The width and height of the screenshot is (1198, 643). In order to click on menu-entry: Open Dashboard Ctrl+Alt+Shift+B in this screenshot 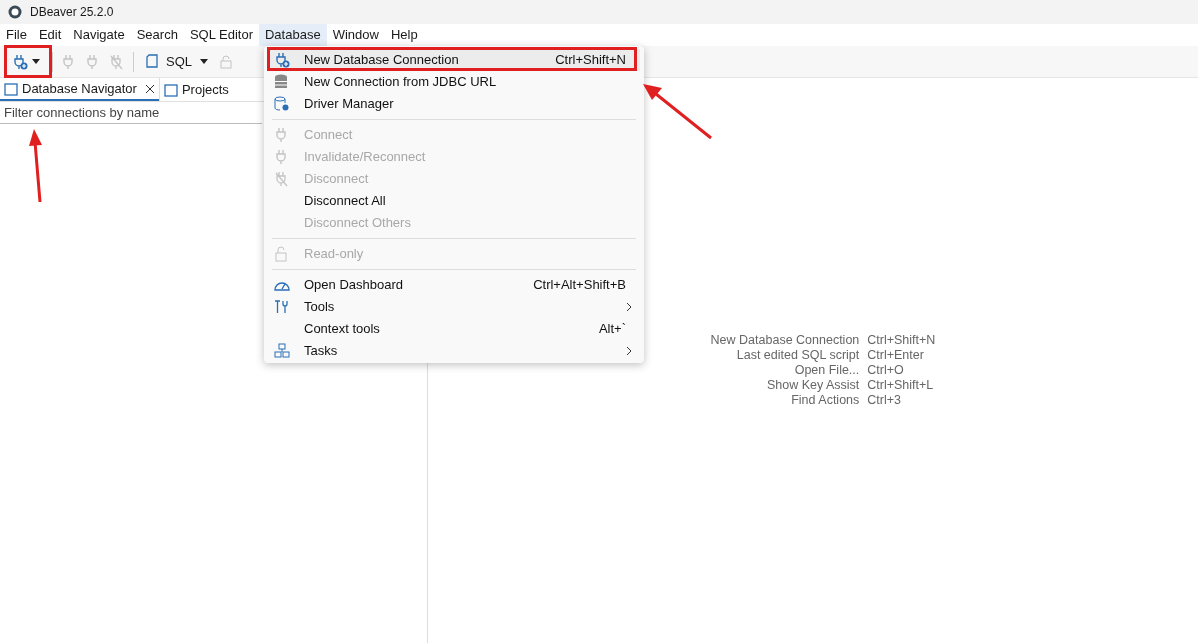, I will do `click(454, 285)`.